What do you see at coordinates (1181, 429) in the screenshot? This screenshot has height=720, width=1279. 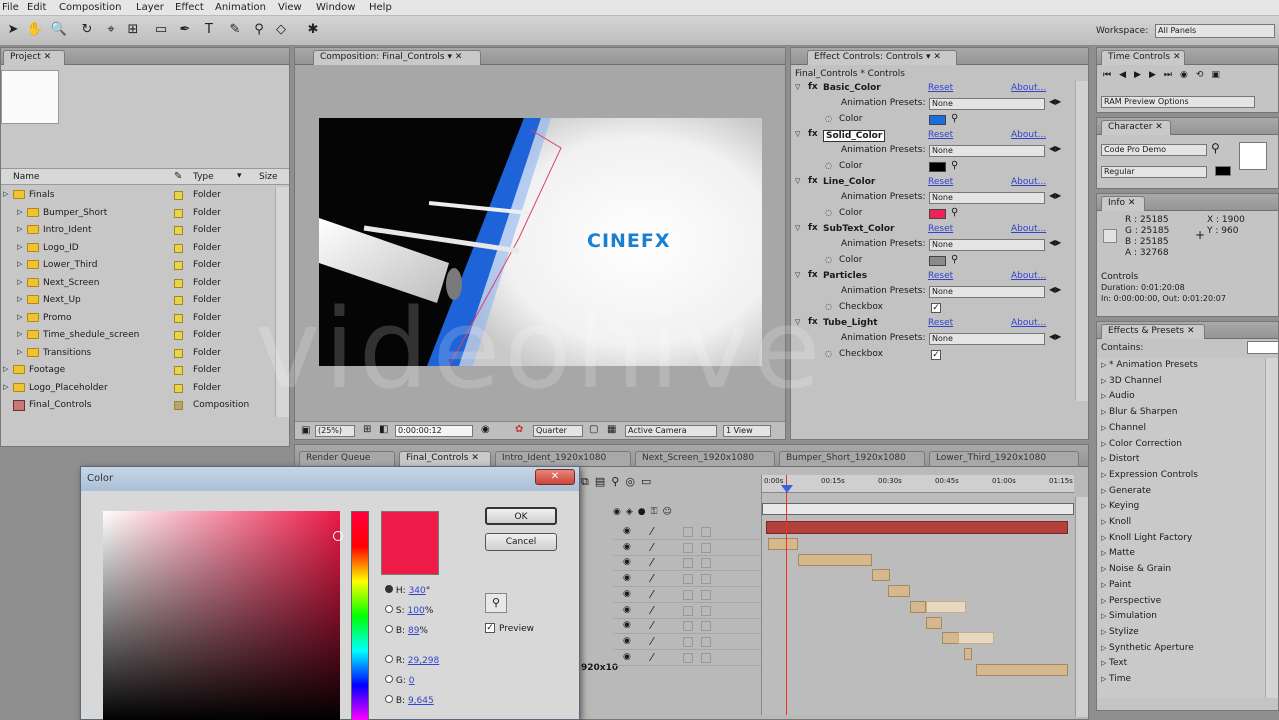 I see `effects-category-item: ▷ Channel` at bounding box center [1181, 429].